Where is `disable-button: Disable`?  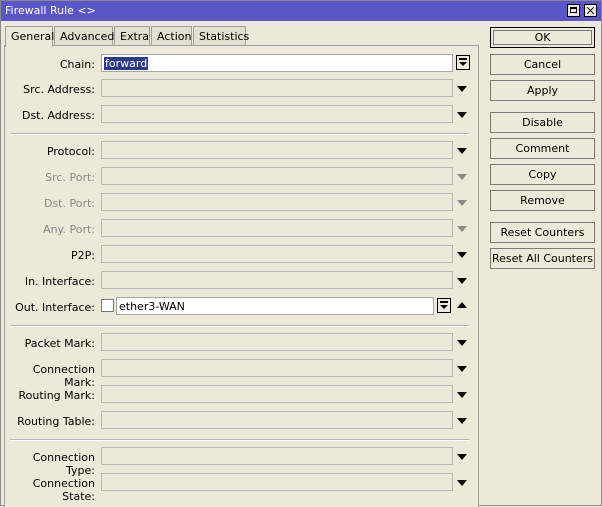
disable-button: Disable is located at coordinates (542, 122).